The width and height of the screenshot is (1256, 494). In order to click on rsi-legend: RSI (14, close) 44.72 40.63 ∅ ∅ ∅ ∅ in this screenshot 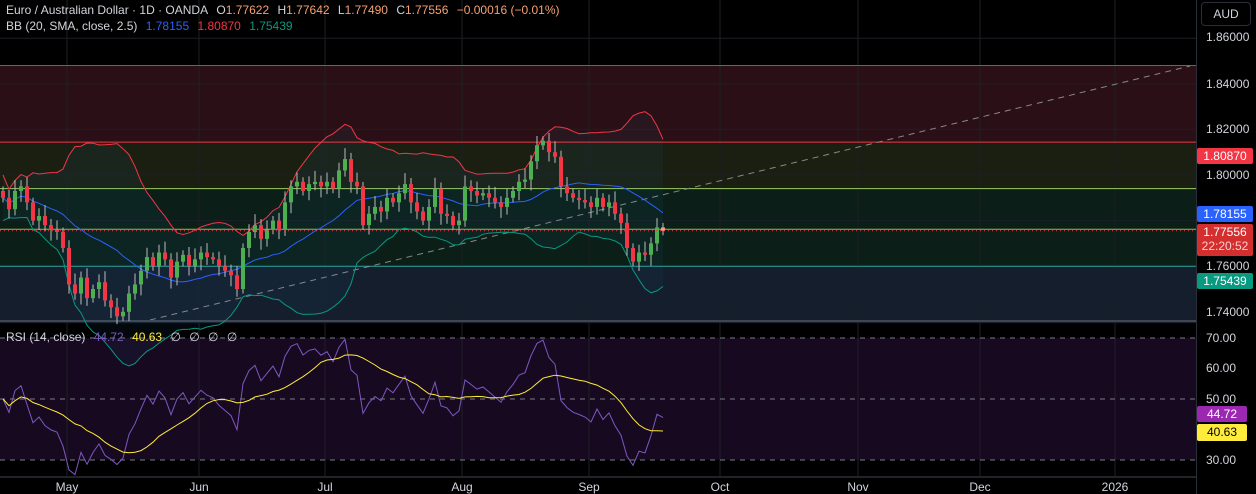, I will do `click(124, 337)`.